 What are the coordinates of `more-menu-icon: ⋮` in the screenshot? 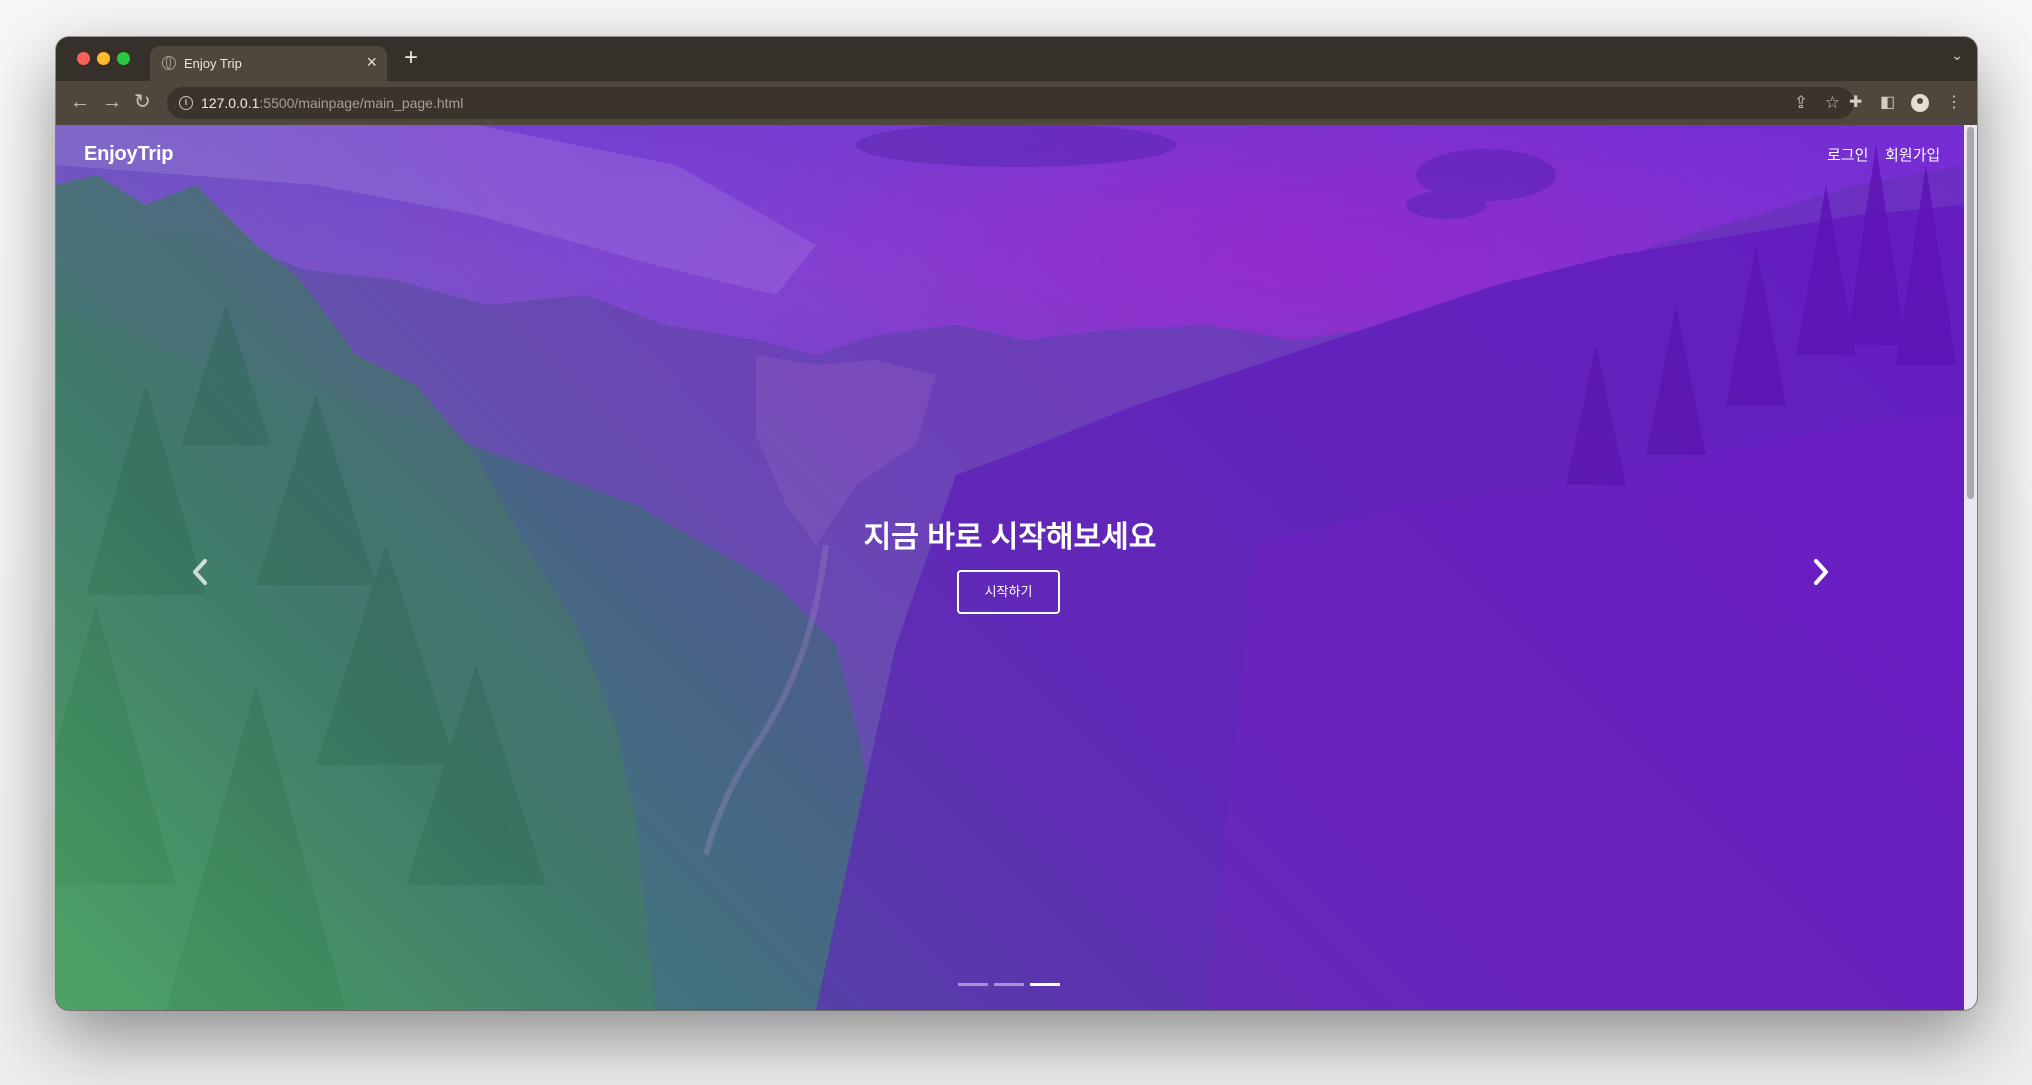 It's located at (1954, 103).